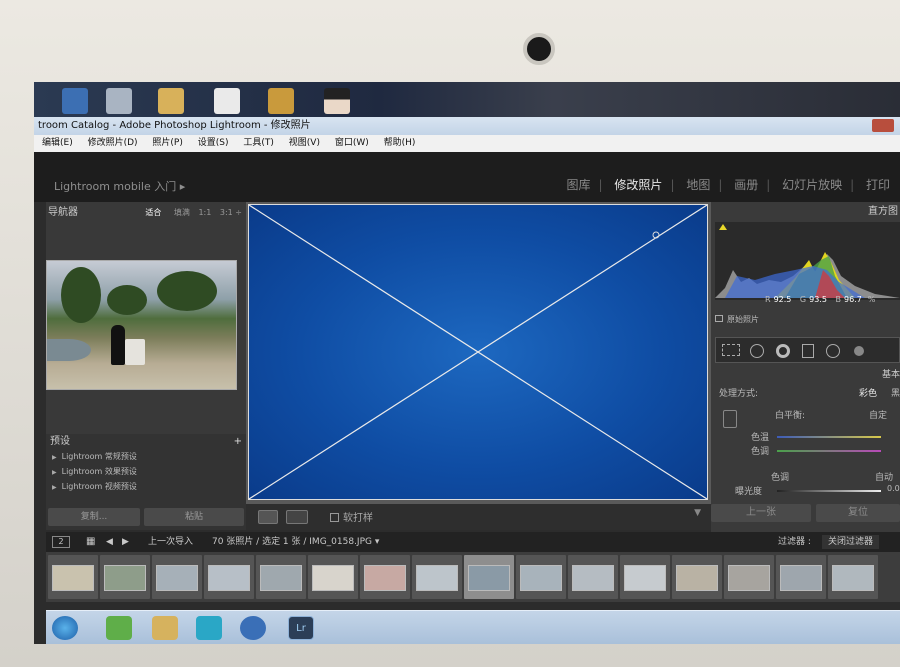  I want to click on preset-folder: ▶ Lightroom 视频预设, so click(146, 487).